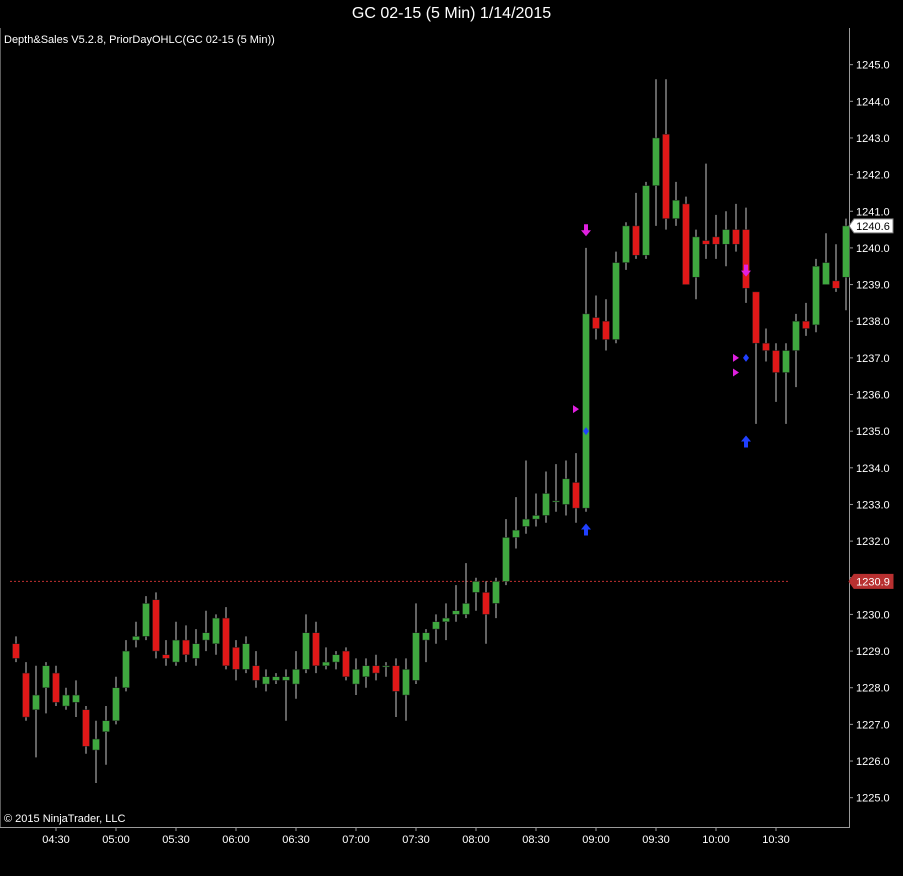  I want to click on y-tick-label: 1244.0, so click(873, 102).